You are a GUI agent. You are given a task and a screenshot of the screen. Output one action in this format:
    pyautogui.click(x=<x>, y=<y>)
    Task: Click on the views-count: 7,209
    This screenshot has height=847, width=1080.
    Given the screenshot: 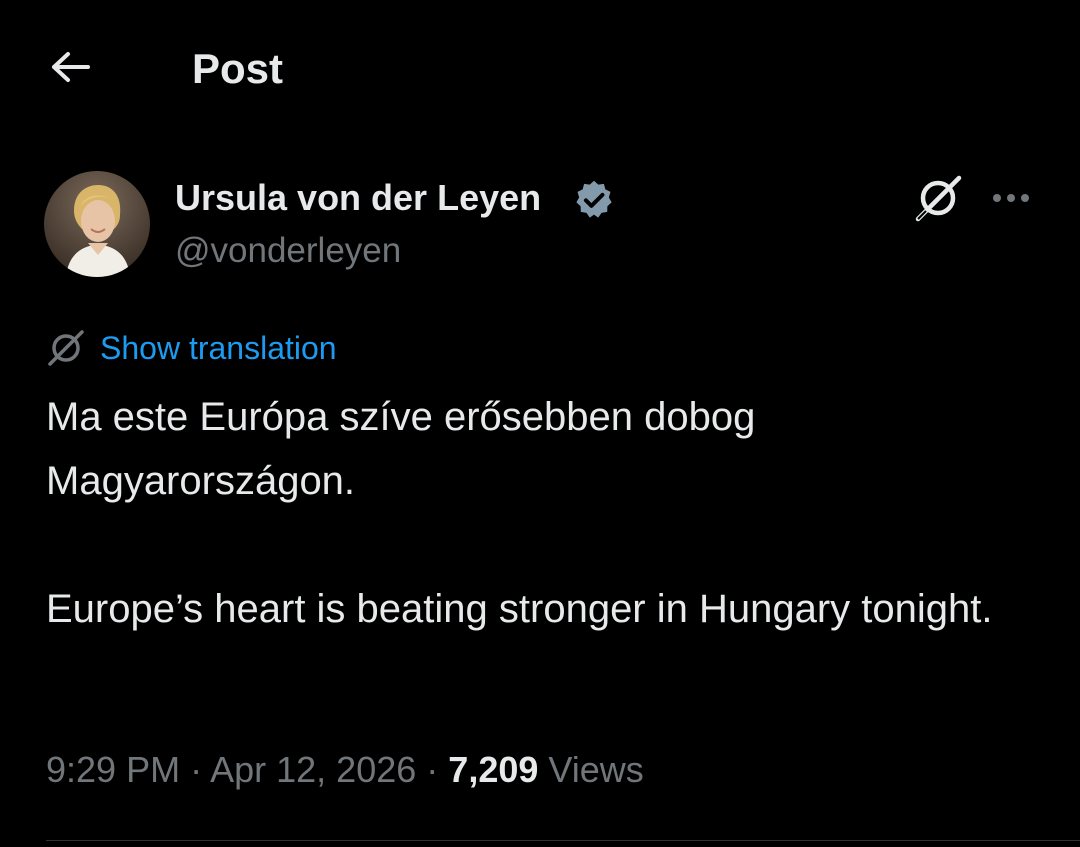 What is the action you would take?
    pyautogui.click(x=493, y=769)
    